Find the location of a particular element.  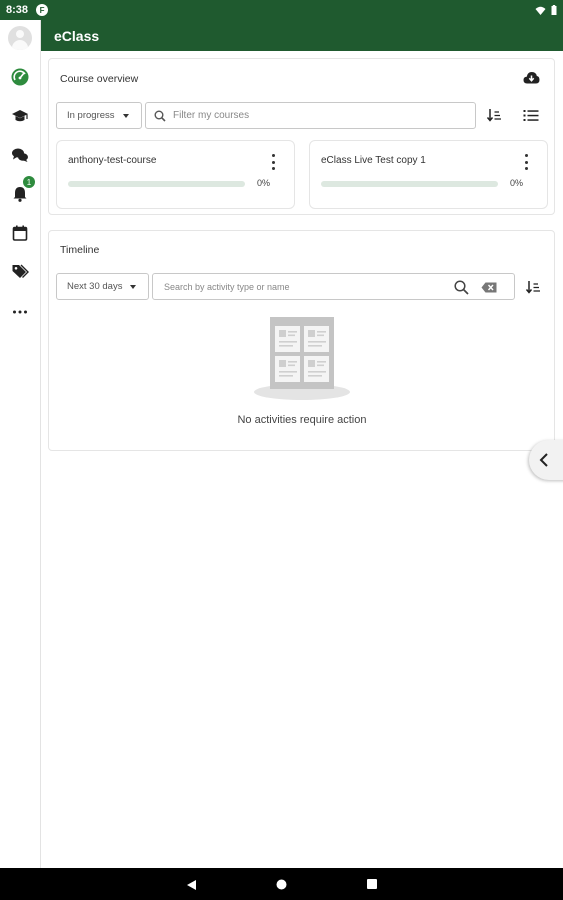

course-name: anthony-test-course is located at coordinates (112, 160).